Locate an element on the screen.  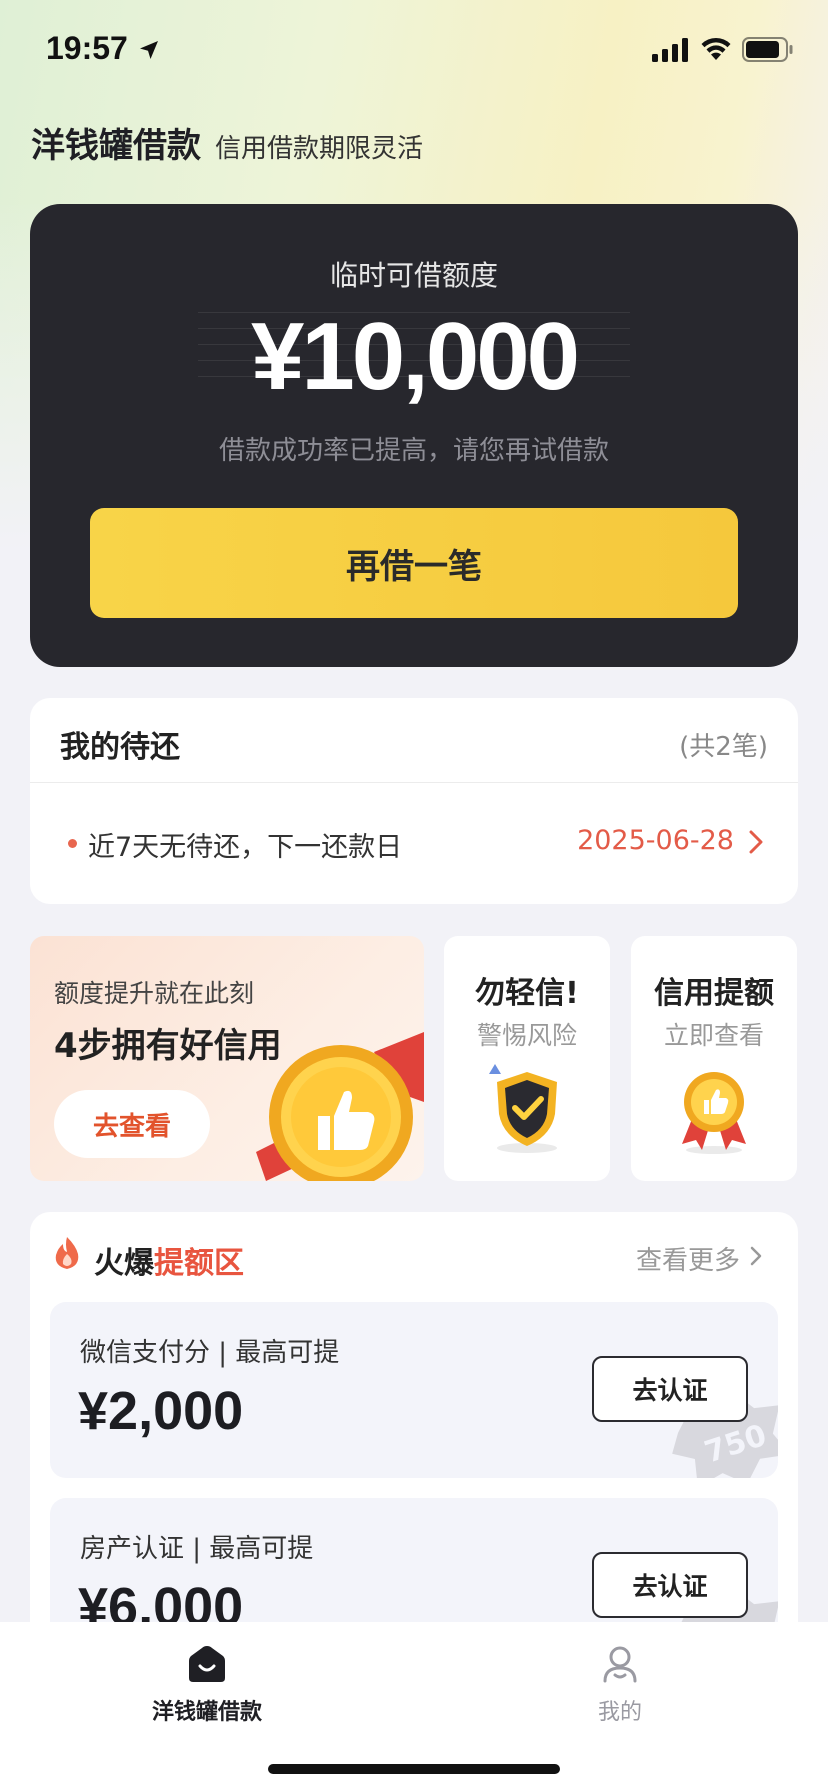
promo-title: 4步拥有好信用 is located at coordinates (168, 1046).